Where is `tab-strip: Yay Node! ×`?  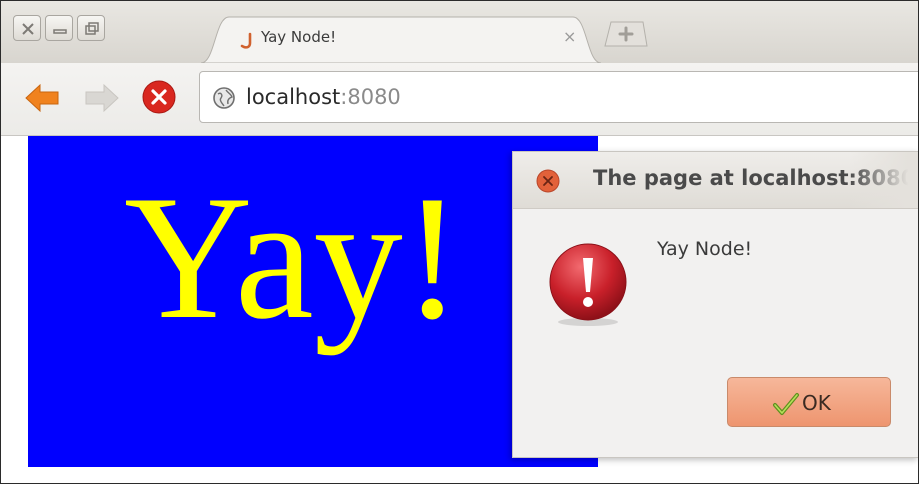
tab-strip: Yay Node! × is located at coordinates (459, 32).